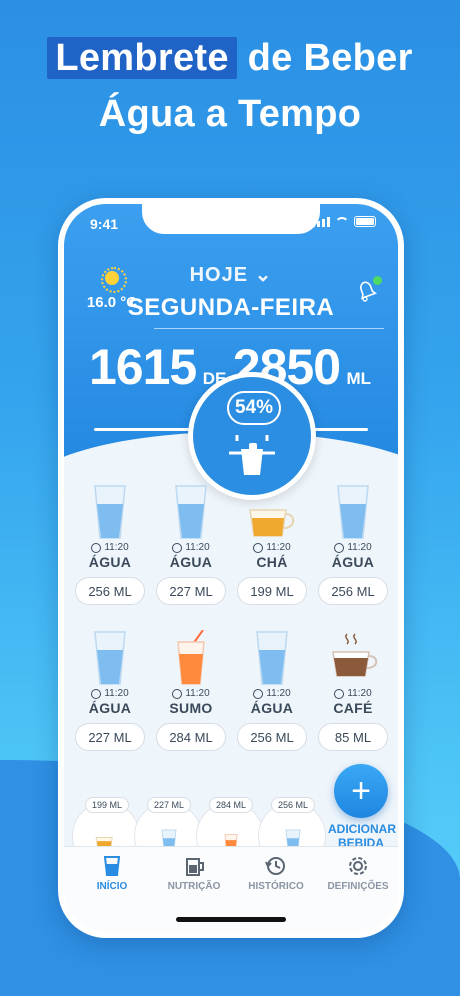 The height and width of the screenshot is (996, 460). What do you see at coordinates (231, 805) in the screenshot?
I see `quick-add-volume: 284 ML` at bounding box center [231, 805].